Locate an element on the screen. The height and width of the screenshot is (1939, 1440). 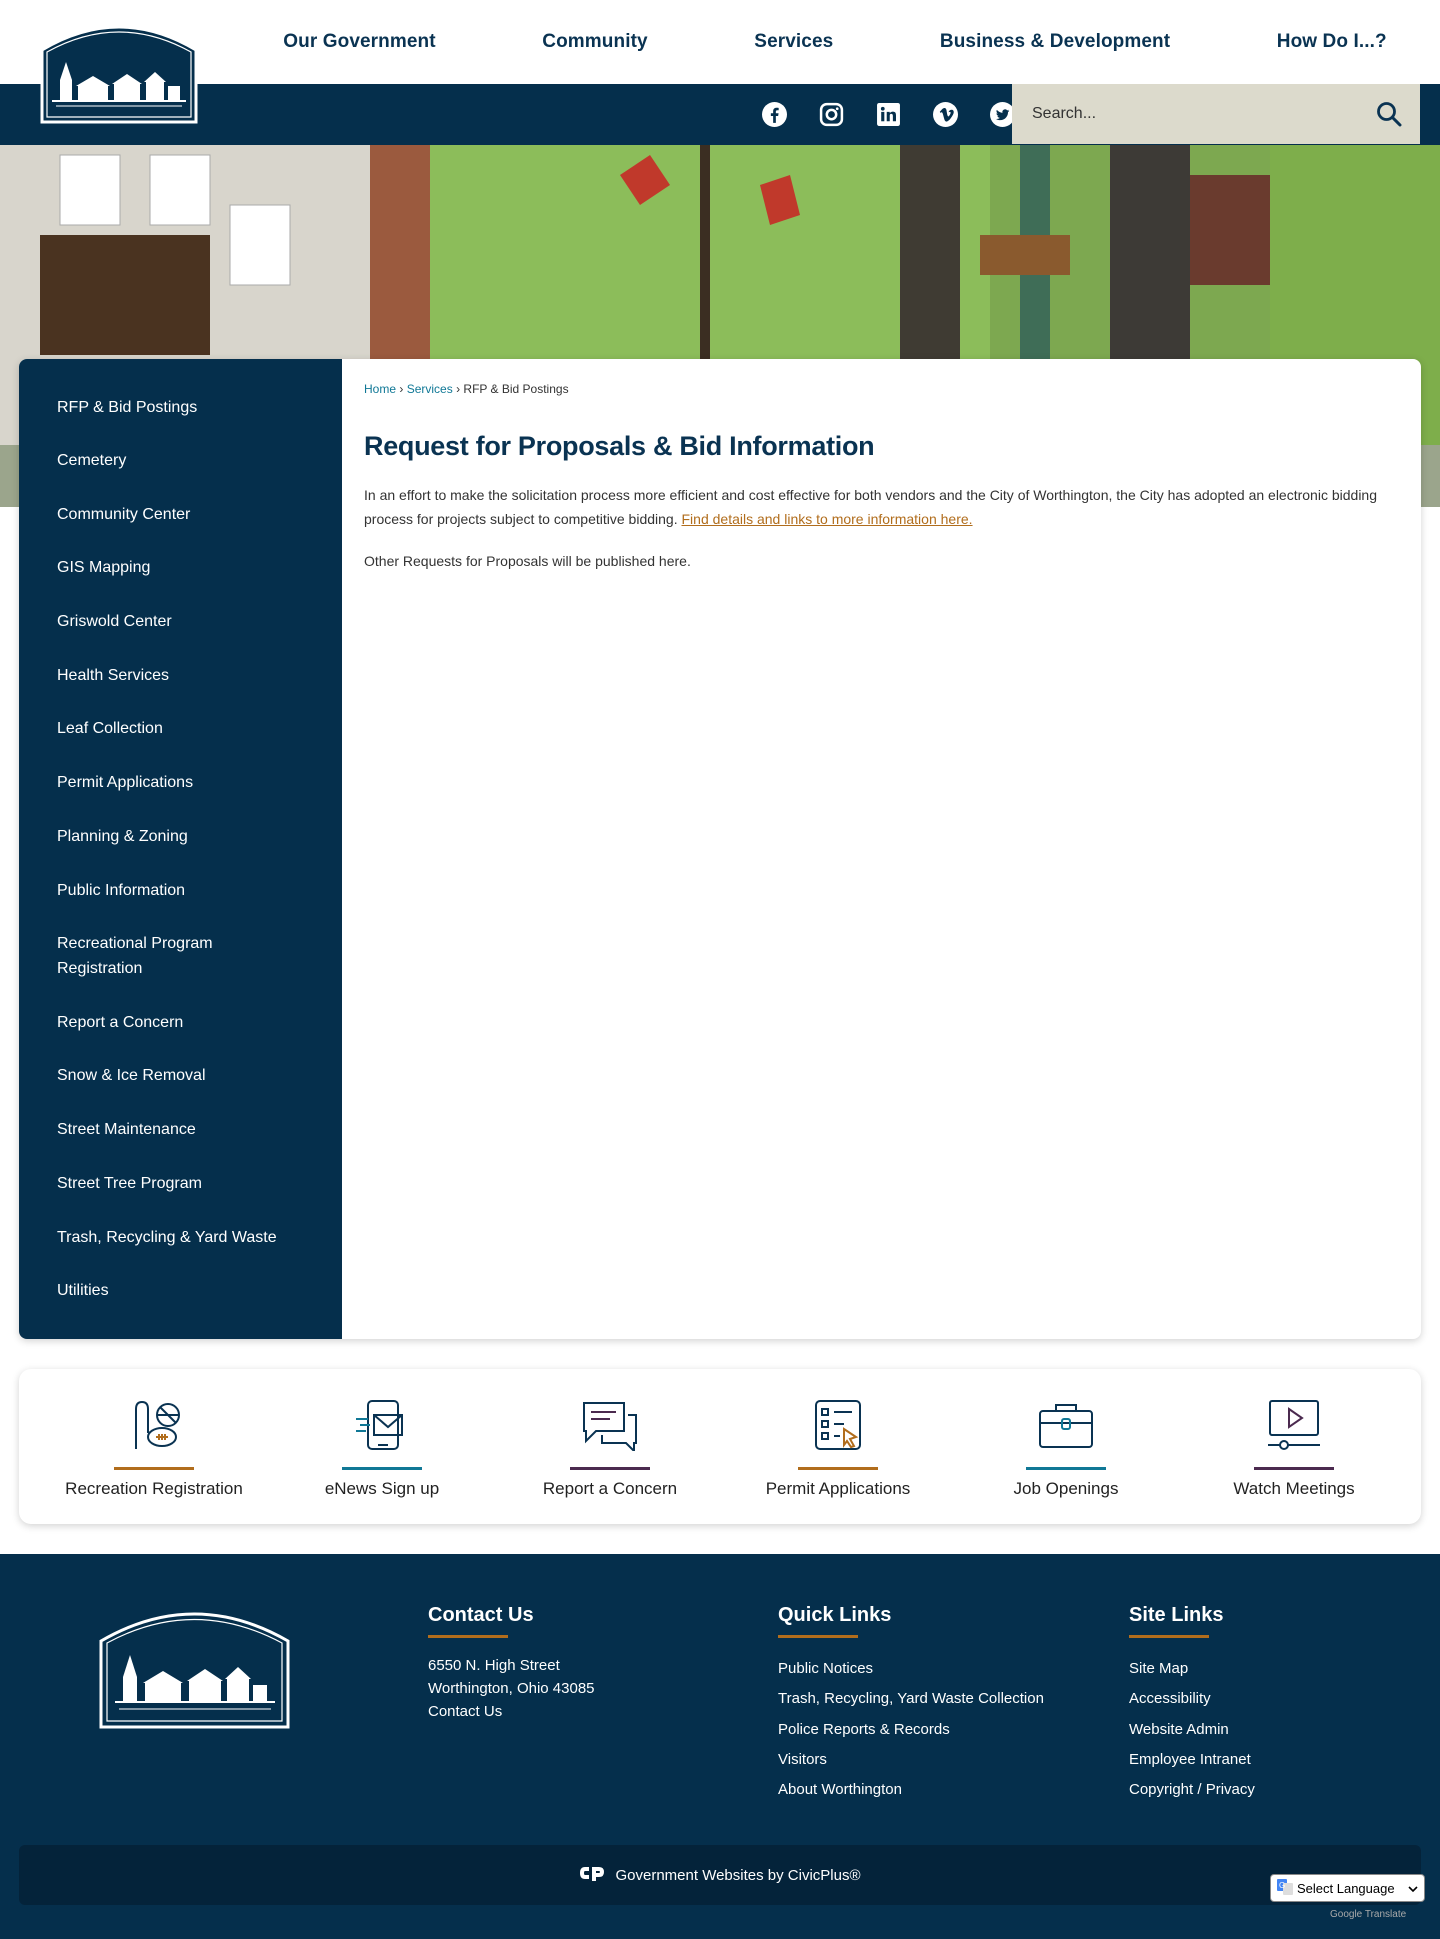
footer-link: Copyright / Privacy is located at coordinates (1192, 1790).